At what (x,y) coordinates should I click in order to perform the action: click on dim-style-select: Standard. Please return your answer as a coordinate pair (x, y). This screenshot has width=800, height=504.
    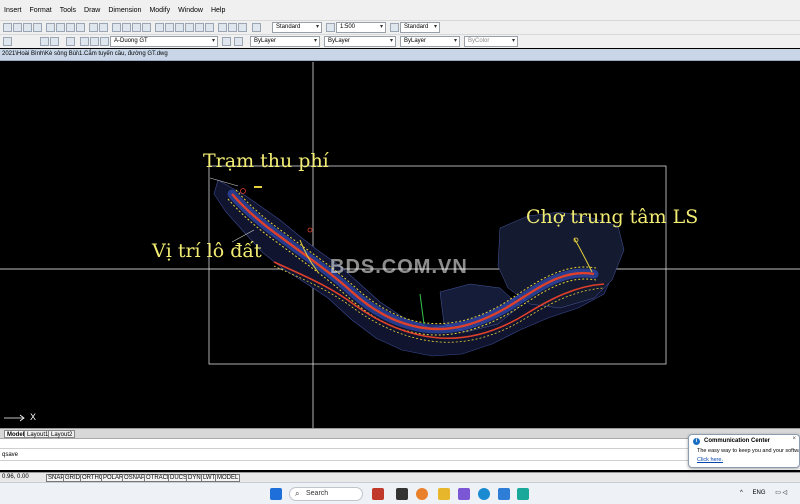
    Looking at the image, I should click on (420, 27).